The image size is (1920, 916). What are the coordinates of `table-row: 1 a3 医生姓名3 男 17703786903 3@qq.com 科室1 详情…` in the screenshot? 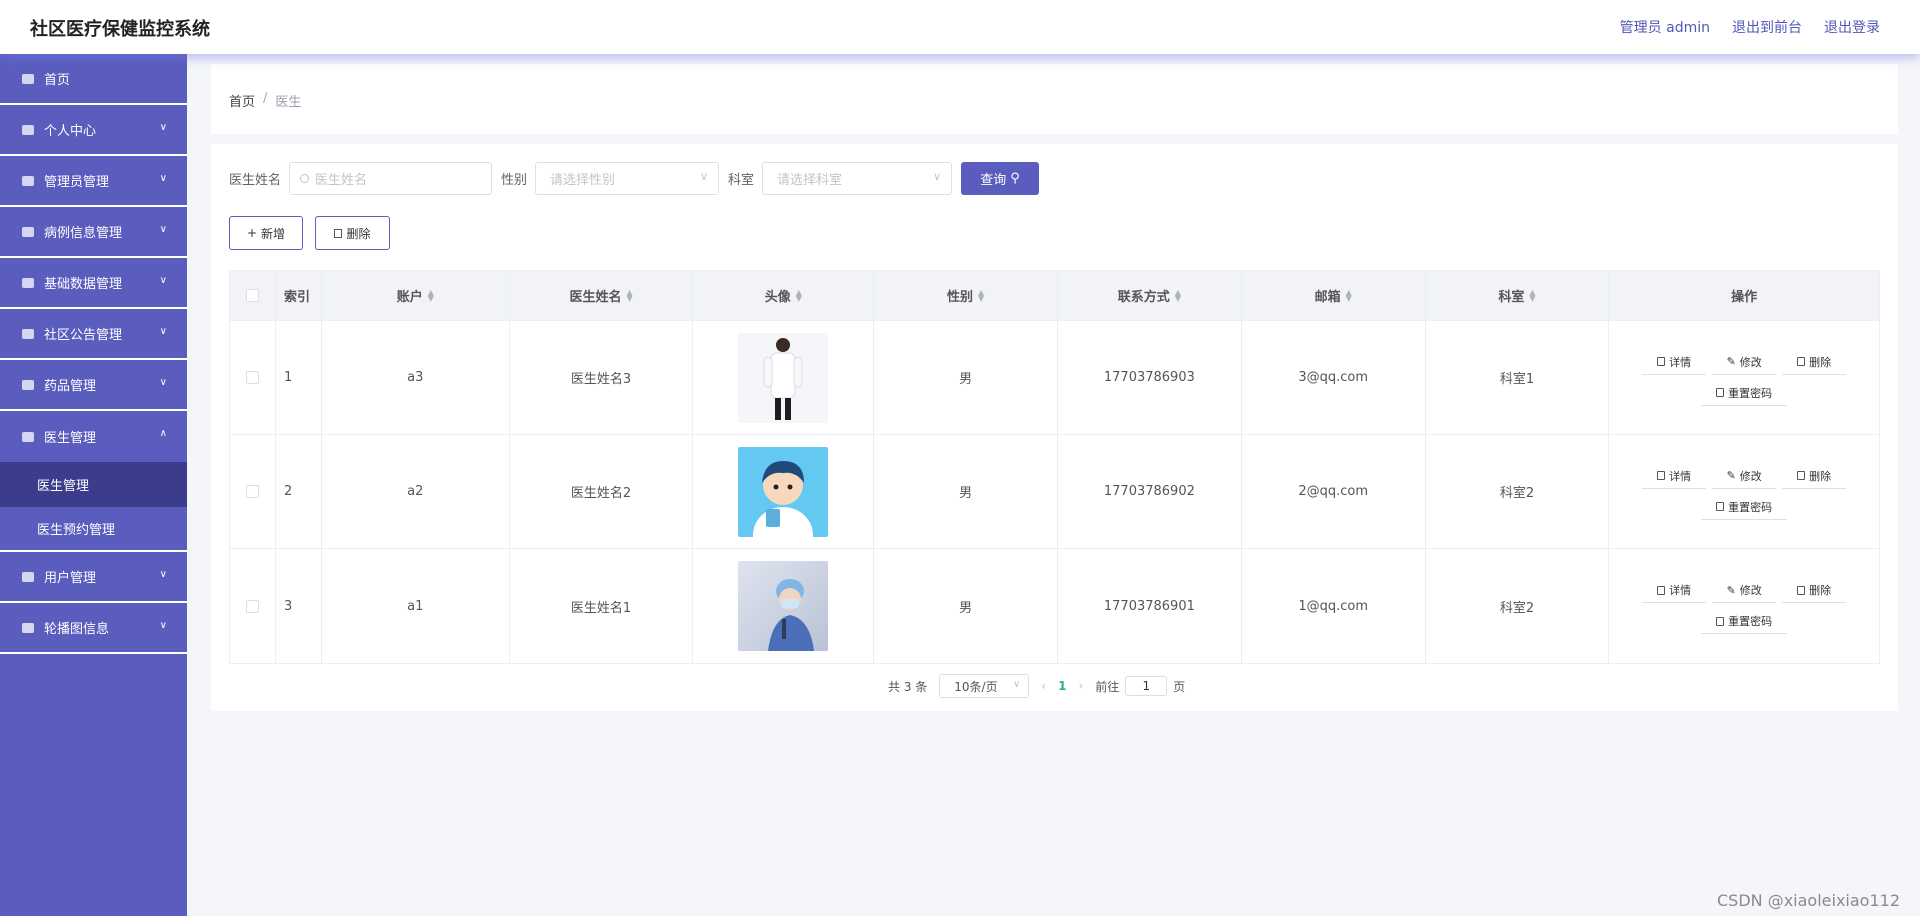 It's located at (1054, 378).